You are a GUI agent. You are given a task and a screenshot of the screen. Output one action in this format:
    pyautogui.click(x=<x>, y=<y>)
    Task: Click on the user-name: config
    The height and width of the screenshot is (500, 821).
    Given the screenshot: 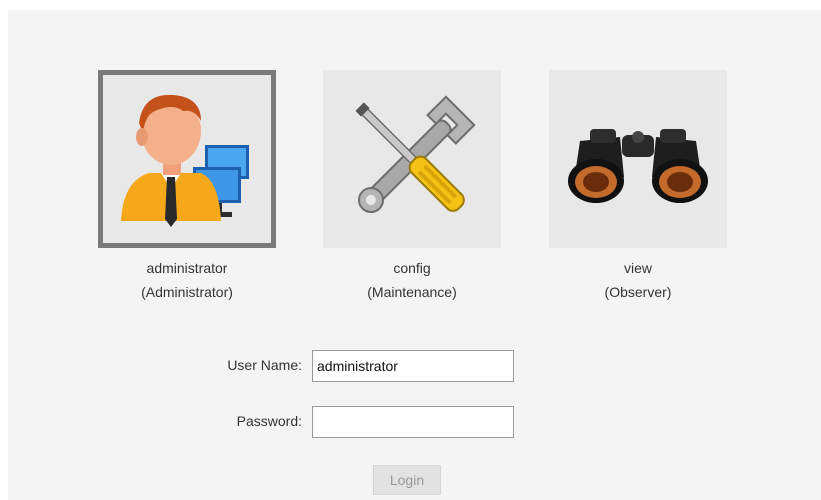 What is the action you would take?
    pyautogui.click(x=412, y=268)
    